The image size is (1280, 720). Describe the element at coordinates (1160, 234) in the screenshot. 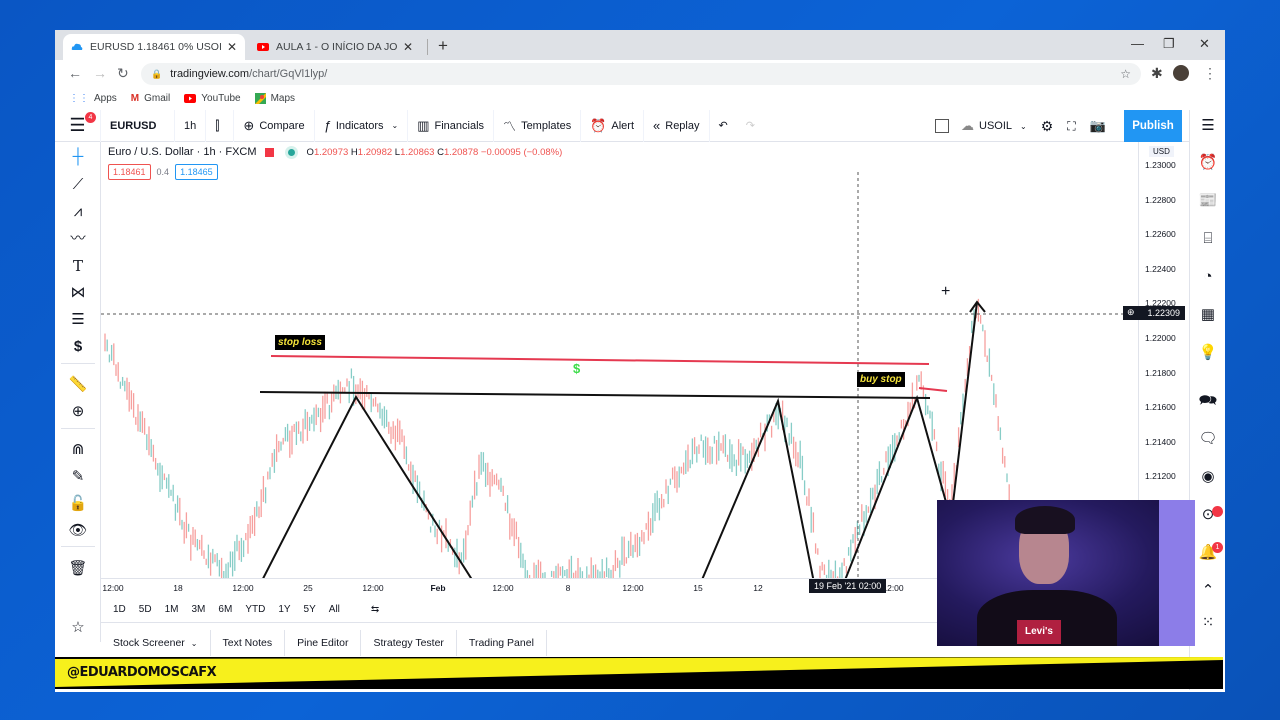

I see `price-tick: 1.22600` at that location.